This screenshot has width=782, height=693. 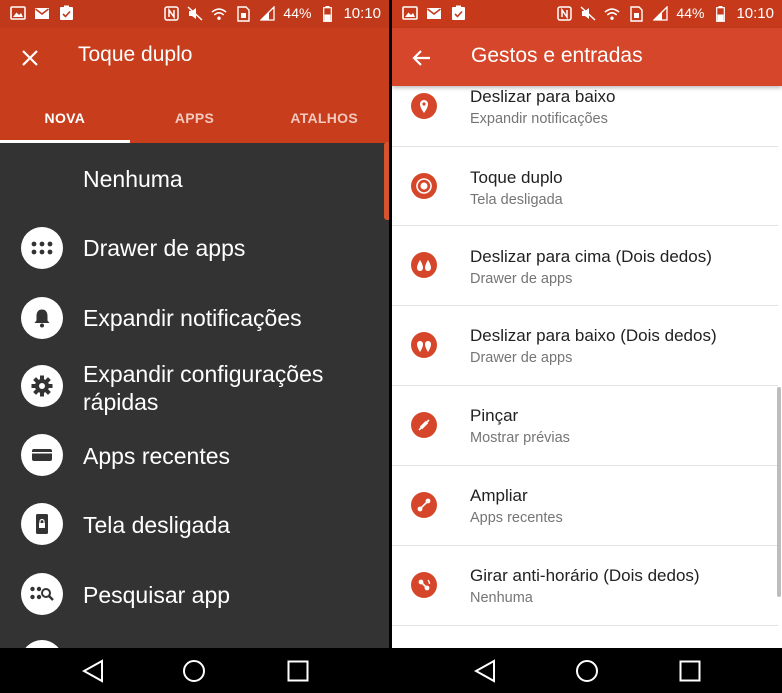 I want to click on arrow-left-icon, so click(x=421, y=58).